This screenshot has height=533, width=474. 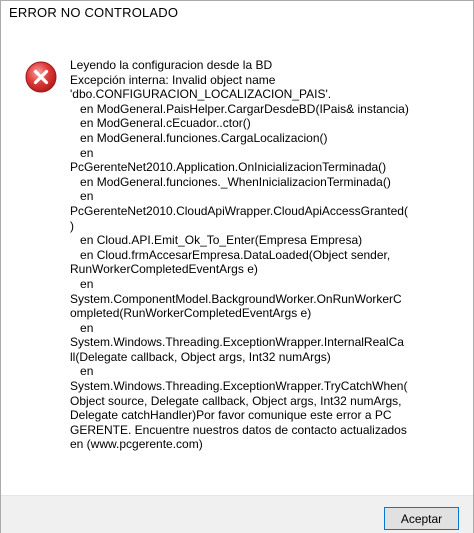 What do you see at coordinates (94, 12) in the screenshot?
I see `window-title: ERROR NO CONTROLADO` at bounding box center [94, 12].